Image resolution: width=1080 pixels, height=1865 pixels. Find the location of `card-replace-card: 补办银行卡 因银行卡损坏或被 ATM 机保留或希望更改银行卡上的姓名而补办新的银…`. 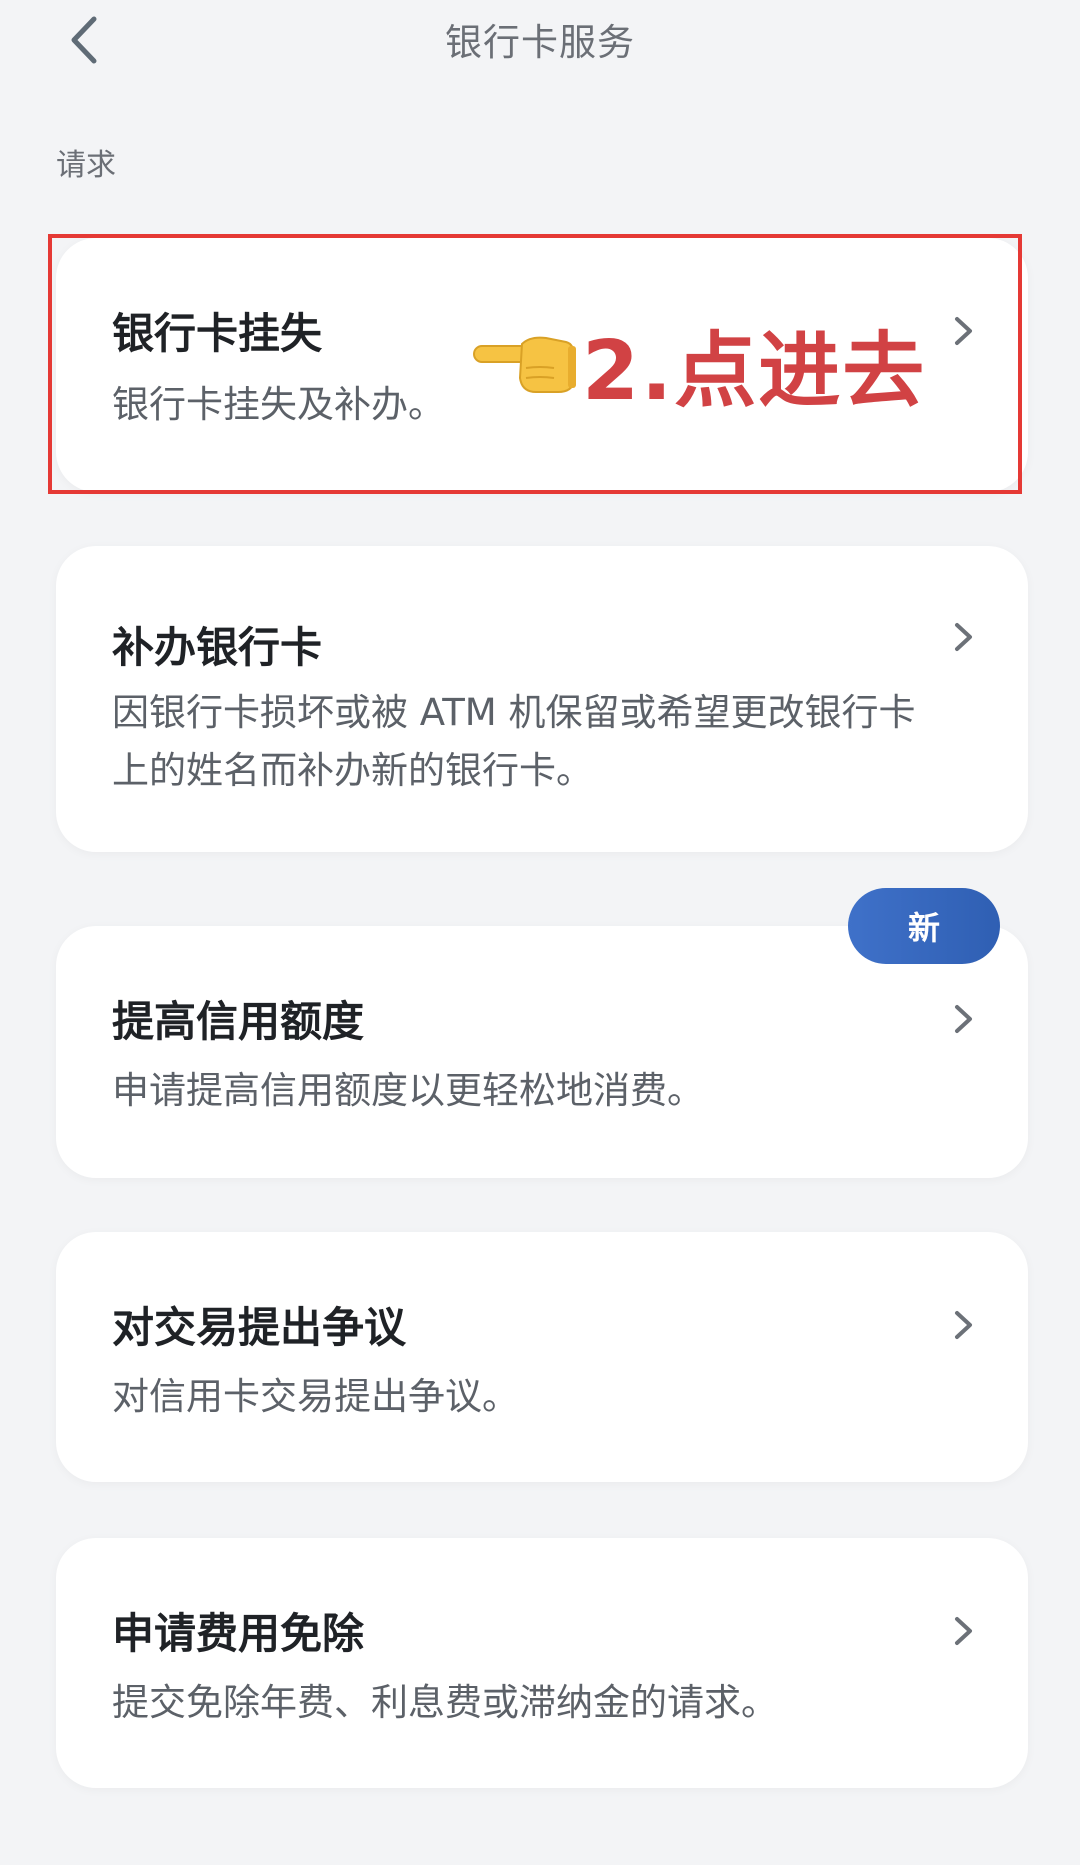

card-replace-card: 补办银行卡 因银行卡损坏或被 ATM 机保留或希望更改银行卡上的姓名而补办新的银… is located at coordinates (542, 699).